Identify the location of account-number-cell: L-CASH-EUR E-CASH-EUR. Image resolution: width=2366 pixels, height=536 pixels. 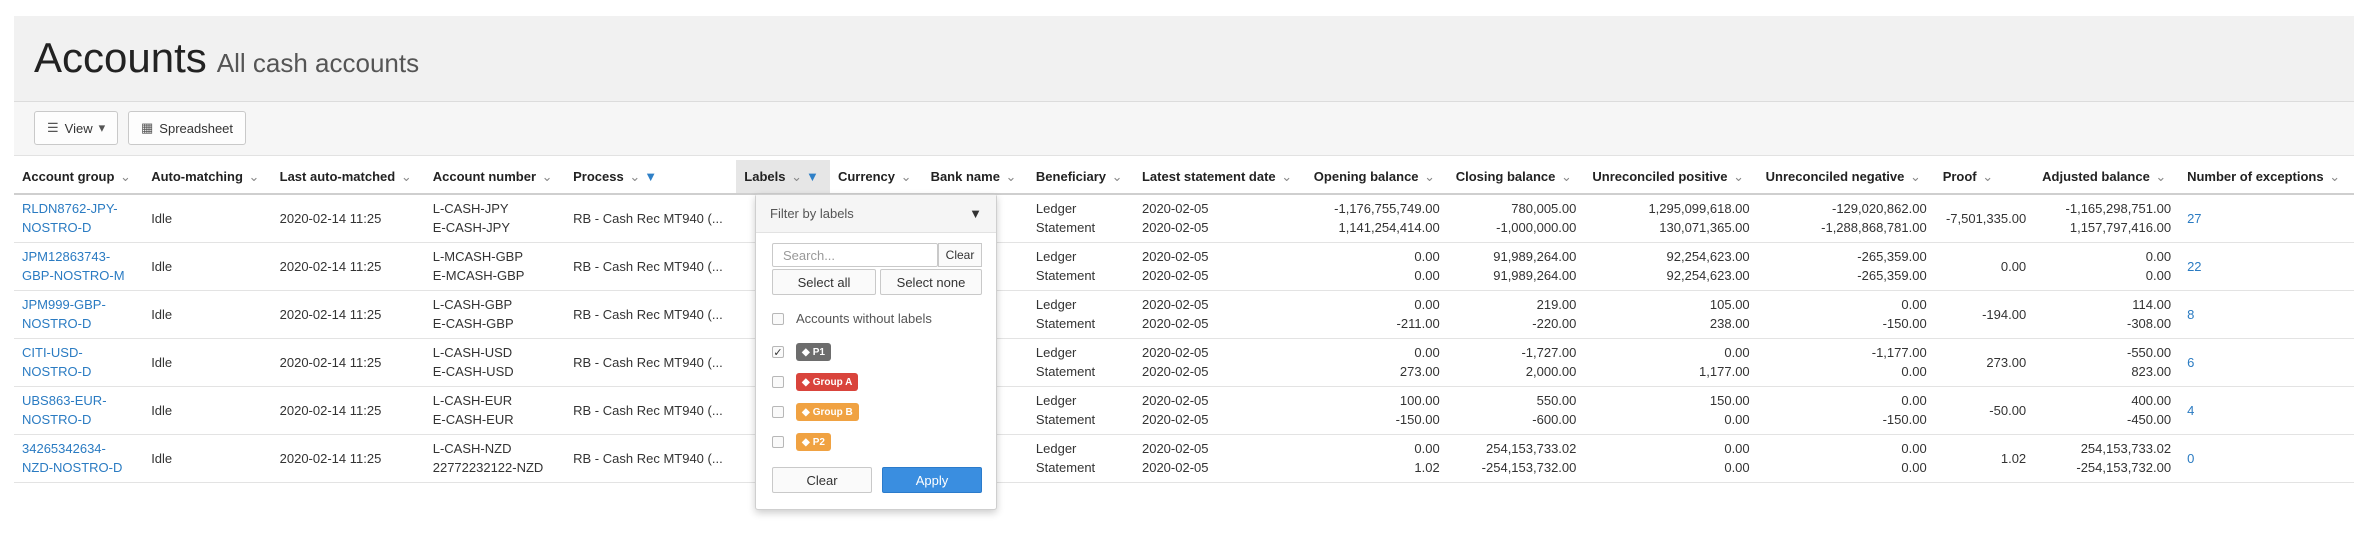
(495, 410).